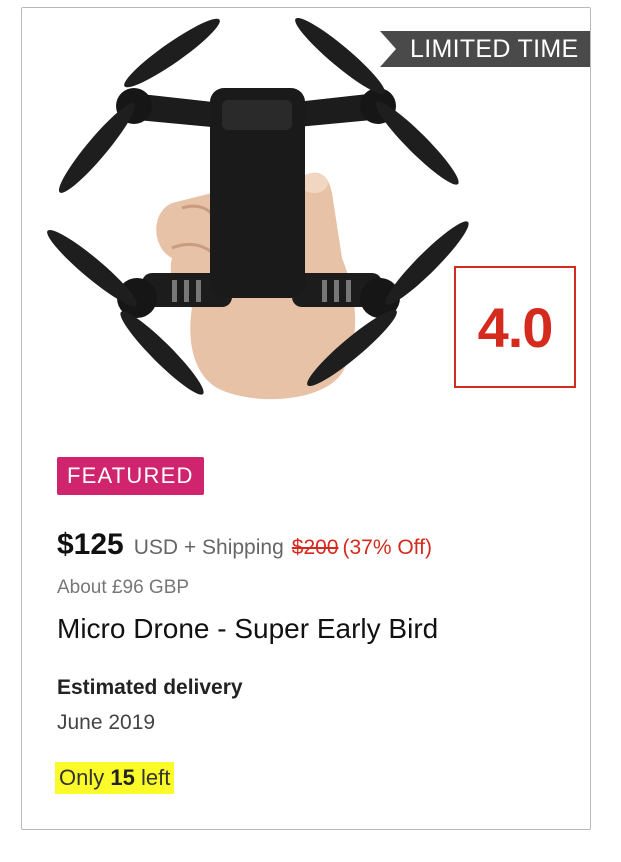 The width and height of the screenshot is (621, 862). What do you see at coordinates (106, 722) in the screenshot?
I see `delivery-date: June 2019` at bounding box center [106, 722].